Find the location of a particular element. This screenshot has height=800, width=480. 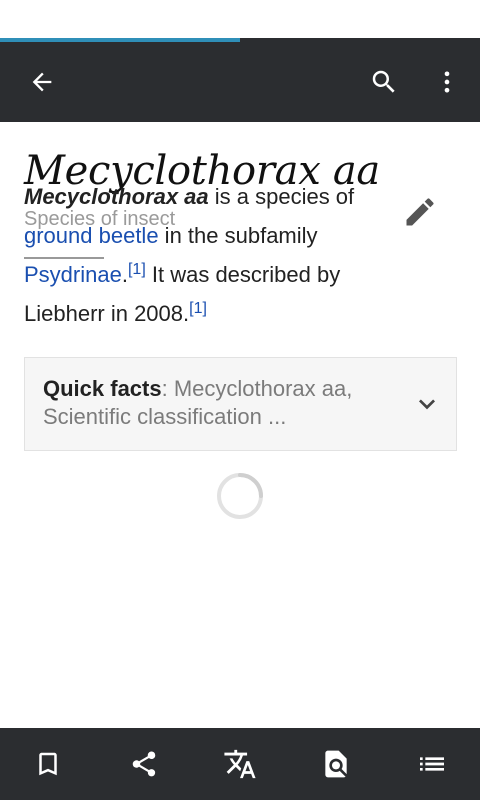

contents-list-icon is located at coordinates (432, 764).